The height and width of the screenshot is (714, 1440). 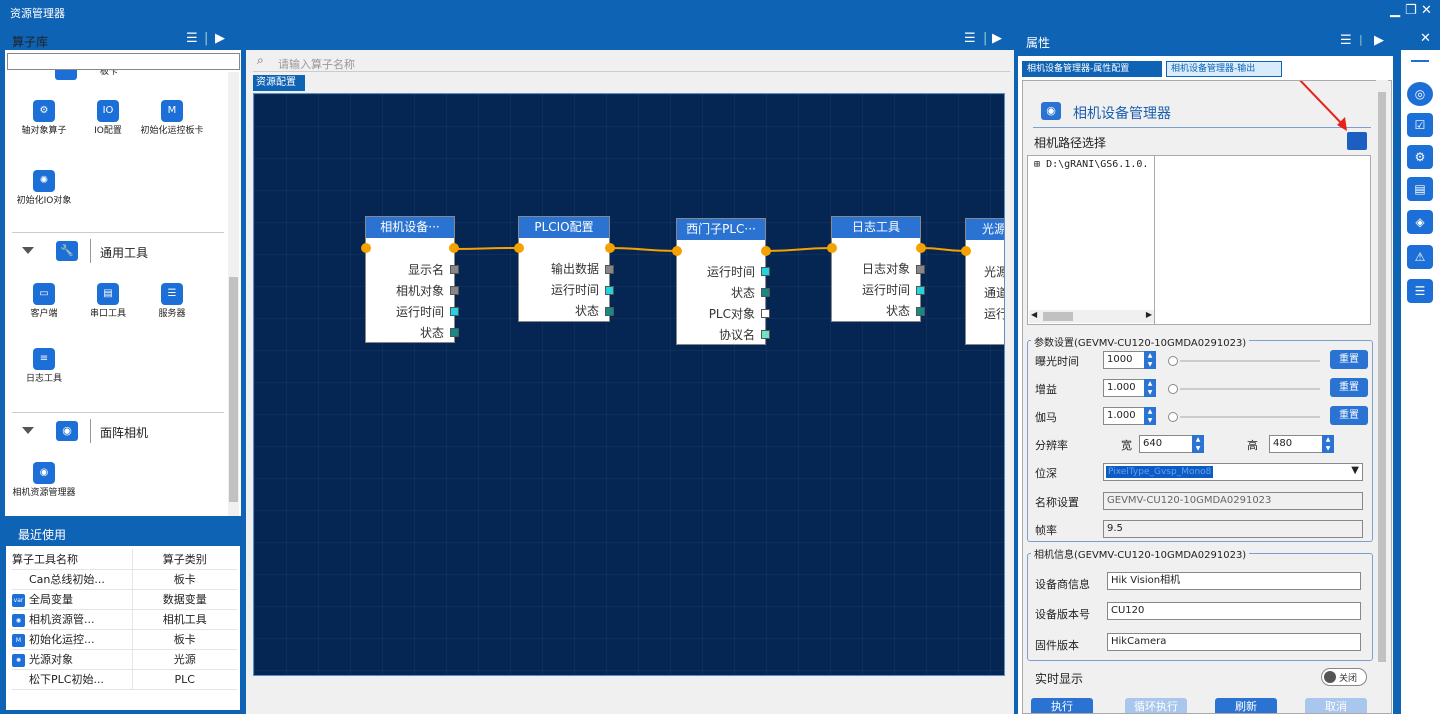 What do you see at coordinates (172, 118) in the screenshot?
I see `tool-init-motion-card: M 初始化运控板卡` at bounding box center [172, 118].